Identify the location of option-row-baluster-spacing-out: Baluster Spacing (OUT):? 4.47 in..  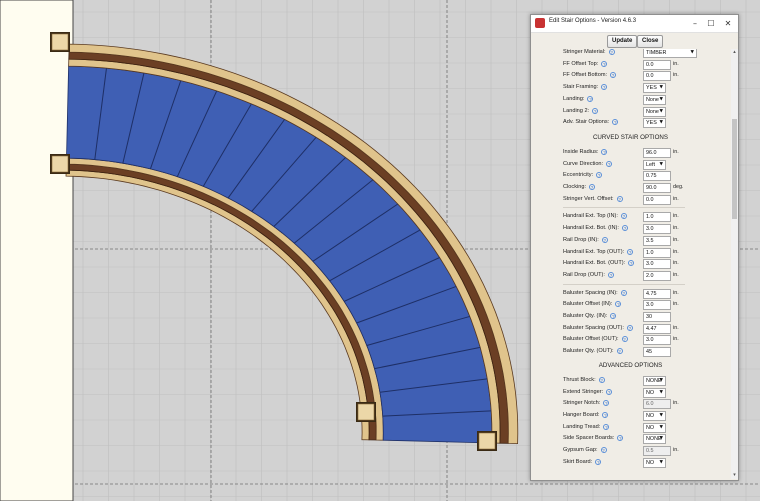
(630, 328).